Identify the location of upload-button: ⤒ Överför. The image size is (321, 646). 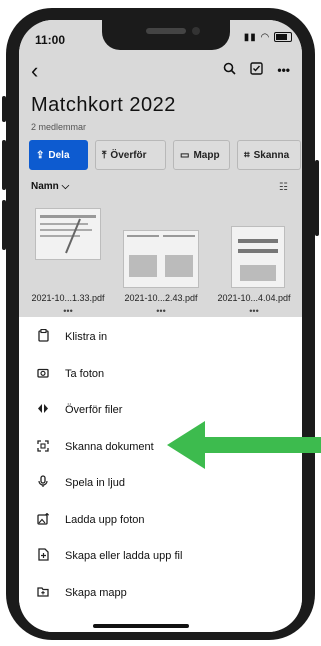
(130, 155).